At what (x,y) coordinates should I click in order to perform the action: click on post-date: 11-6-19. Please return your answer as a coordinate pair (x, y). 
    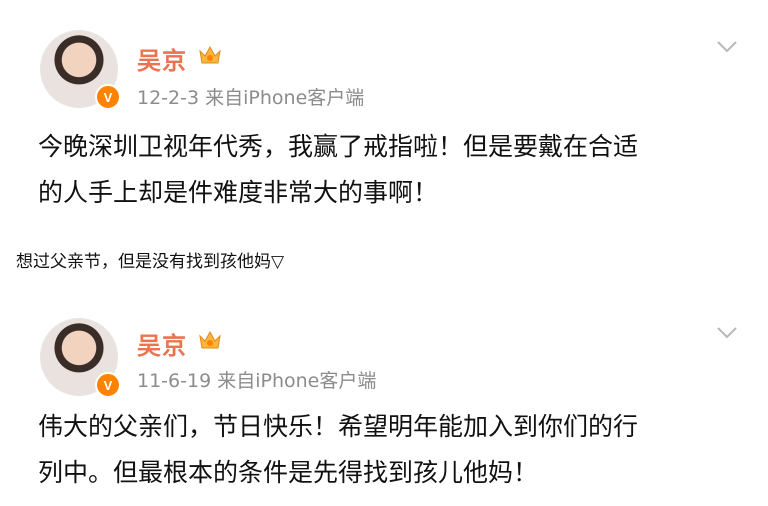
    Looking at the image, I should click on (174, 381).